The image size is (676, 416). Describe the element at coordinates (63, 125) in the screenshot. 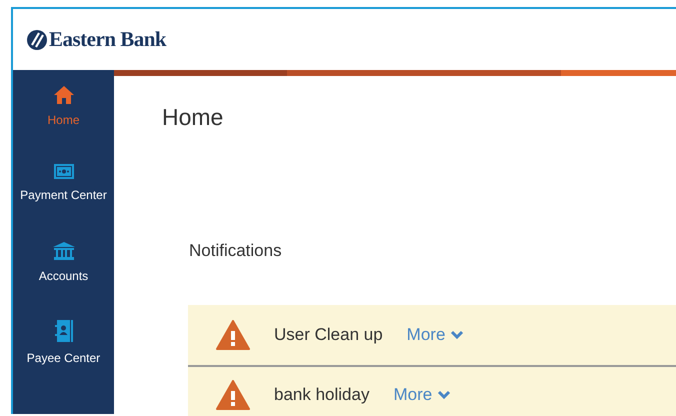

I see `nav-item: Home` at that location.